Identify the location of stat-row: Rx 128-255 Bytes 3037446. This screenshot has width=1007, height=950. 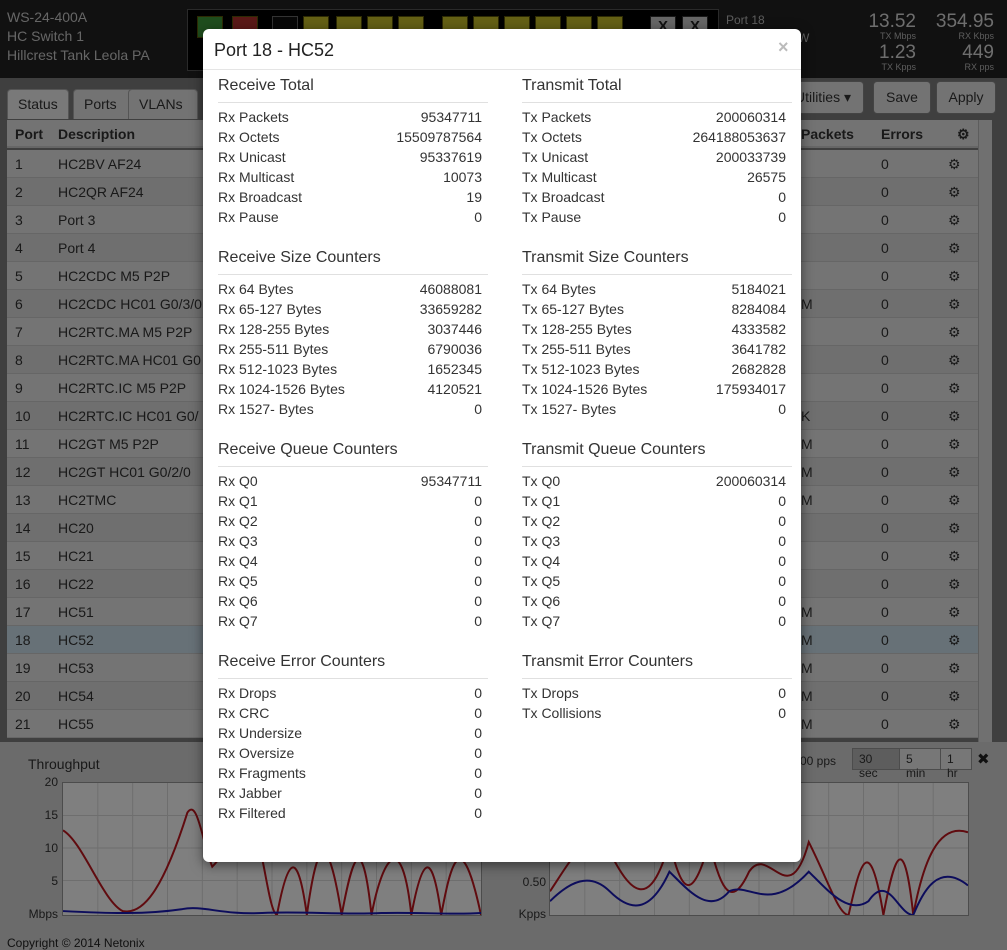
(350, 331).